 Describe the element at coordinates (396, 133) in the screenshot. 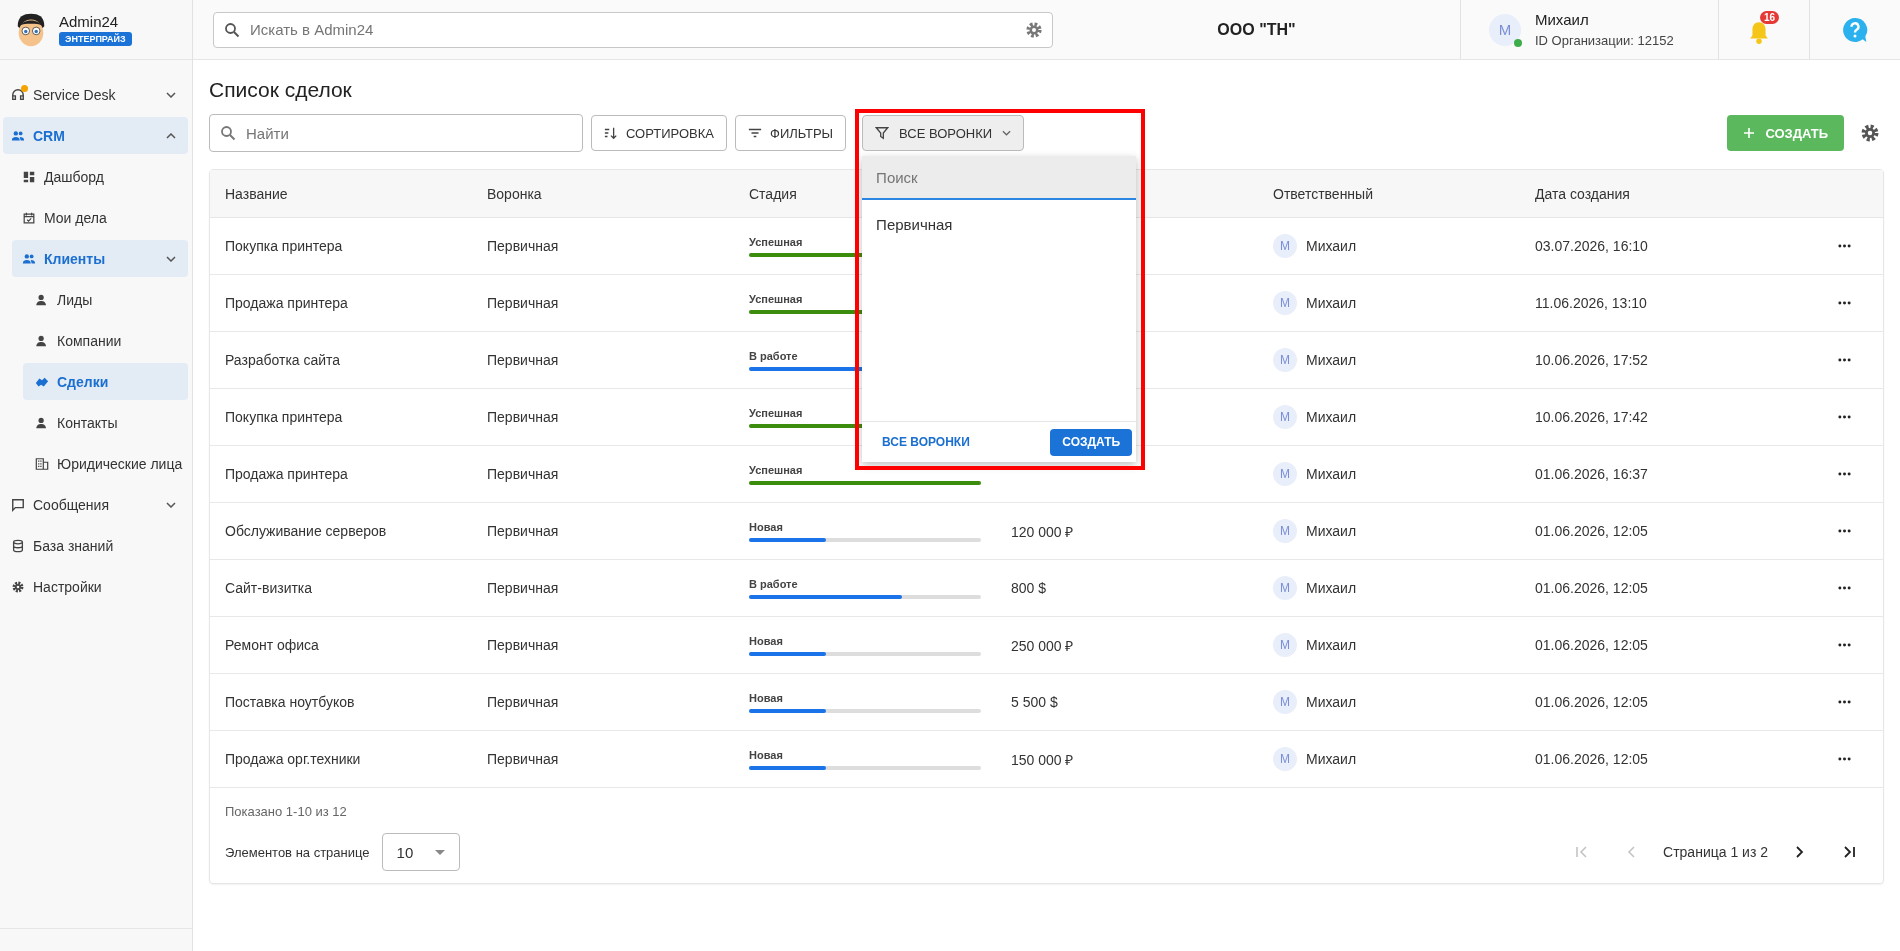

I see `search-field: Найти` at that location.